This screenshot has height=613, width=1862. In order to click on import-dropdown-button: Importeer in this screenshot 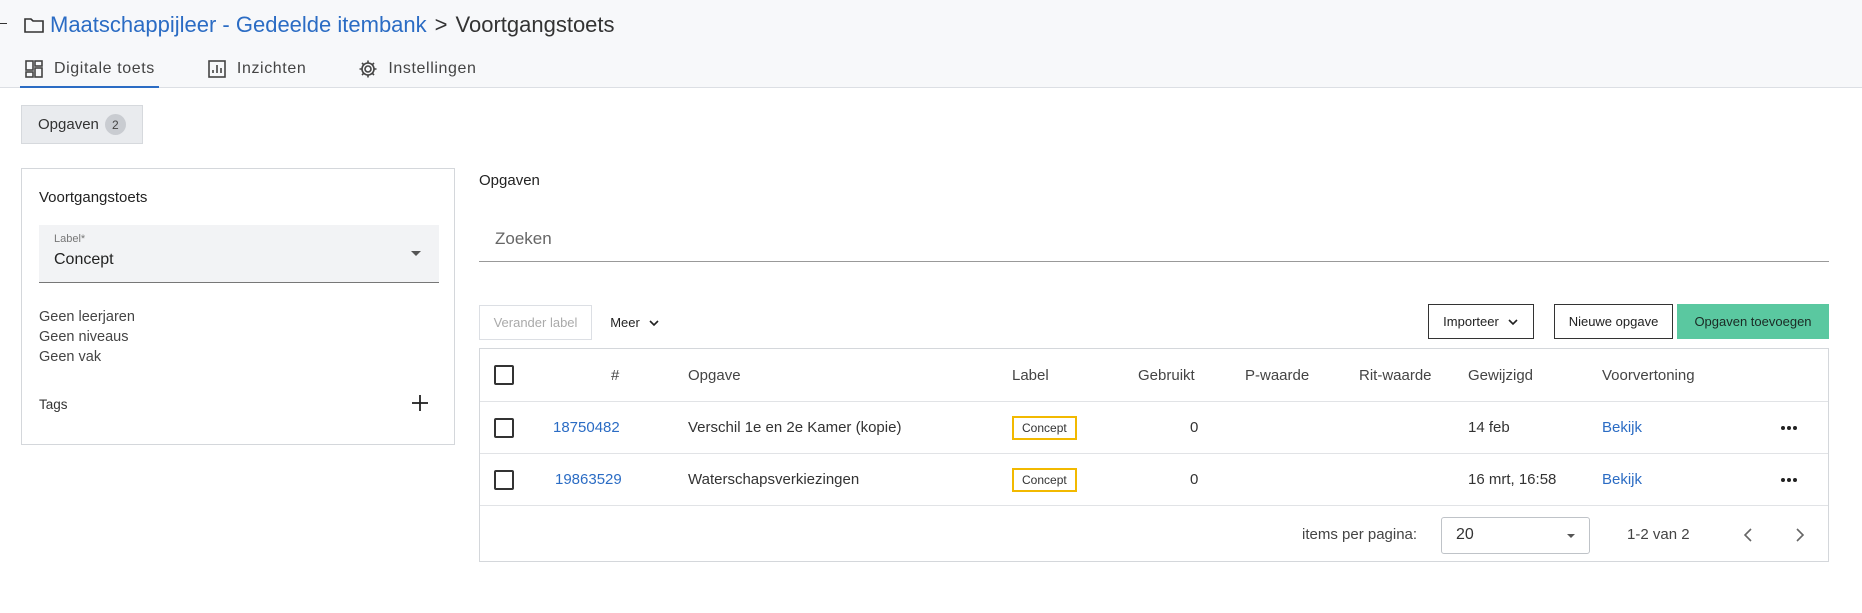, I will do `click(1481, 321)`.